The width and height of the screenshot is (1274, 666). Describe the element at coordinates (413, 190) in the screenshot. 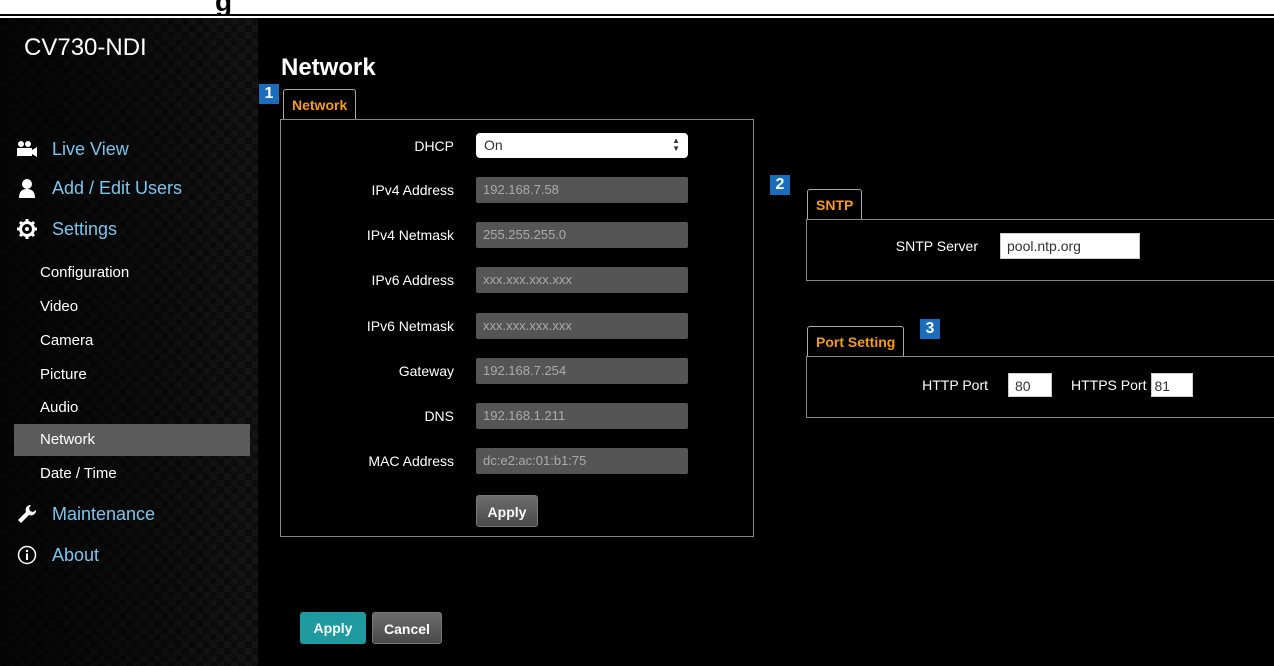

I see `ipv4-address-label: IPv4 Address` at that location.